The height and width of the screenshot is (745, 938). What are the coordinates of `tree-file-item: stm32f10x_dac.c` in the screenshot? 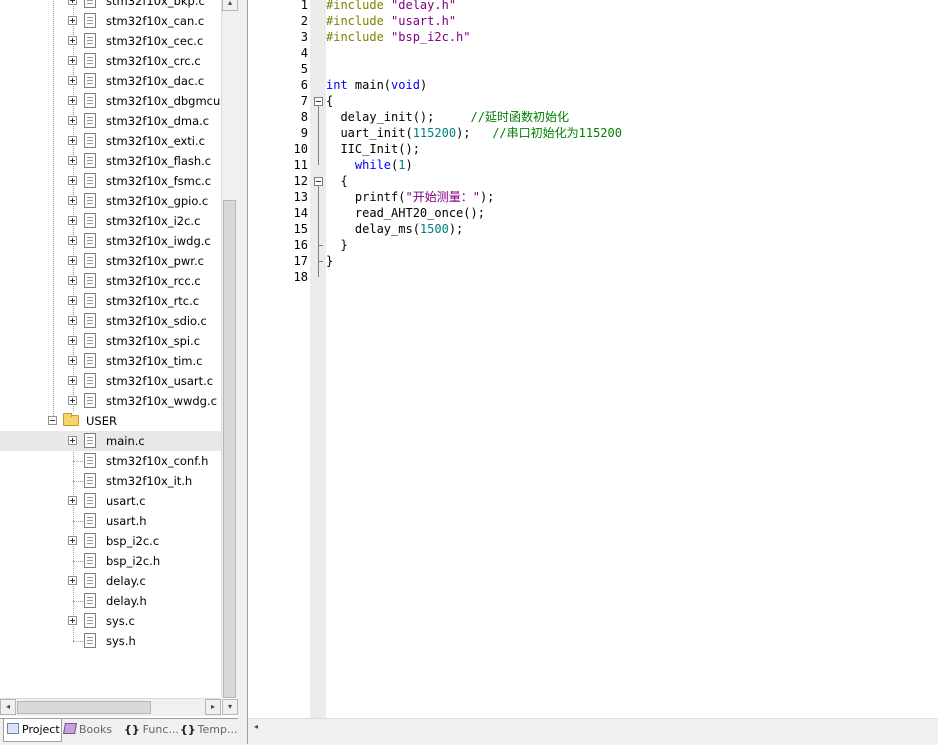 It's located at (110, 81).